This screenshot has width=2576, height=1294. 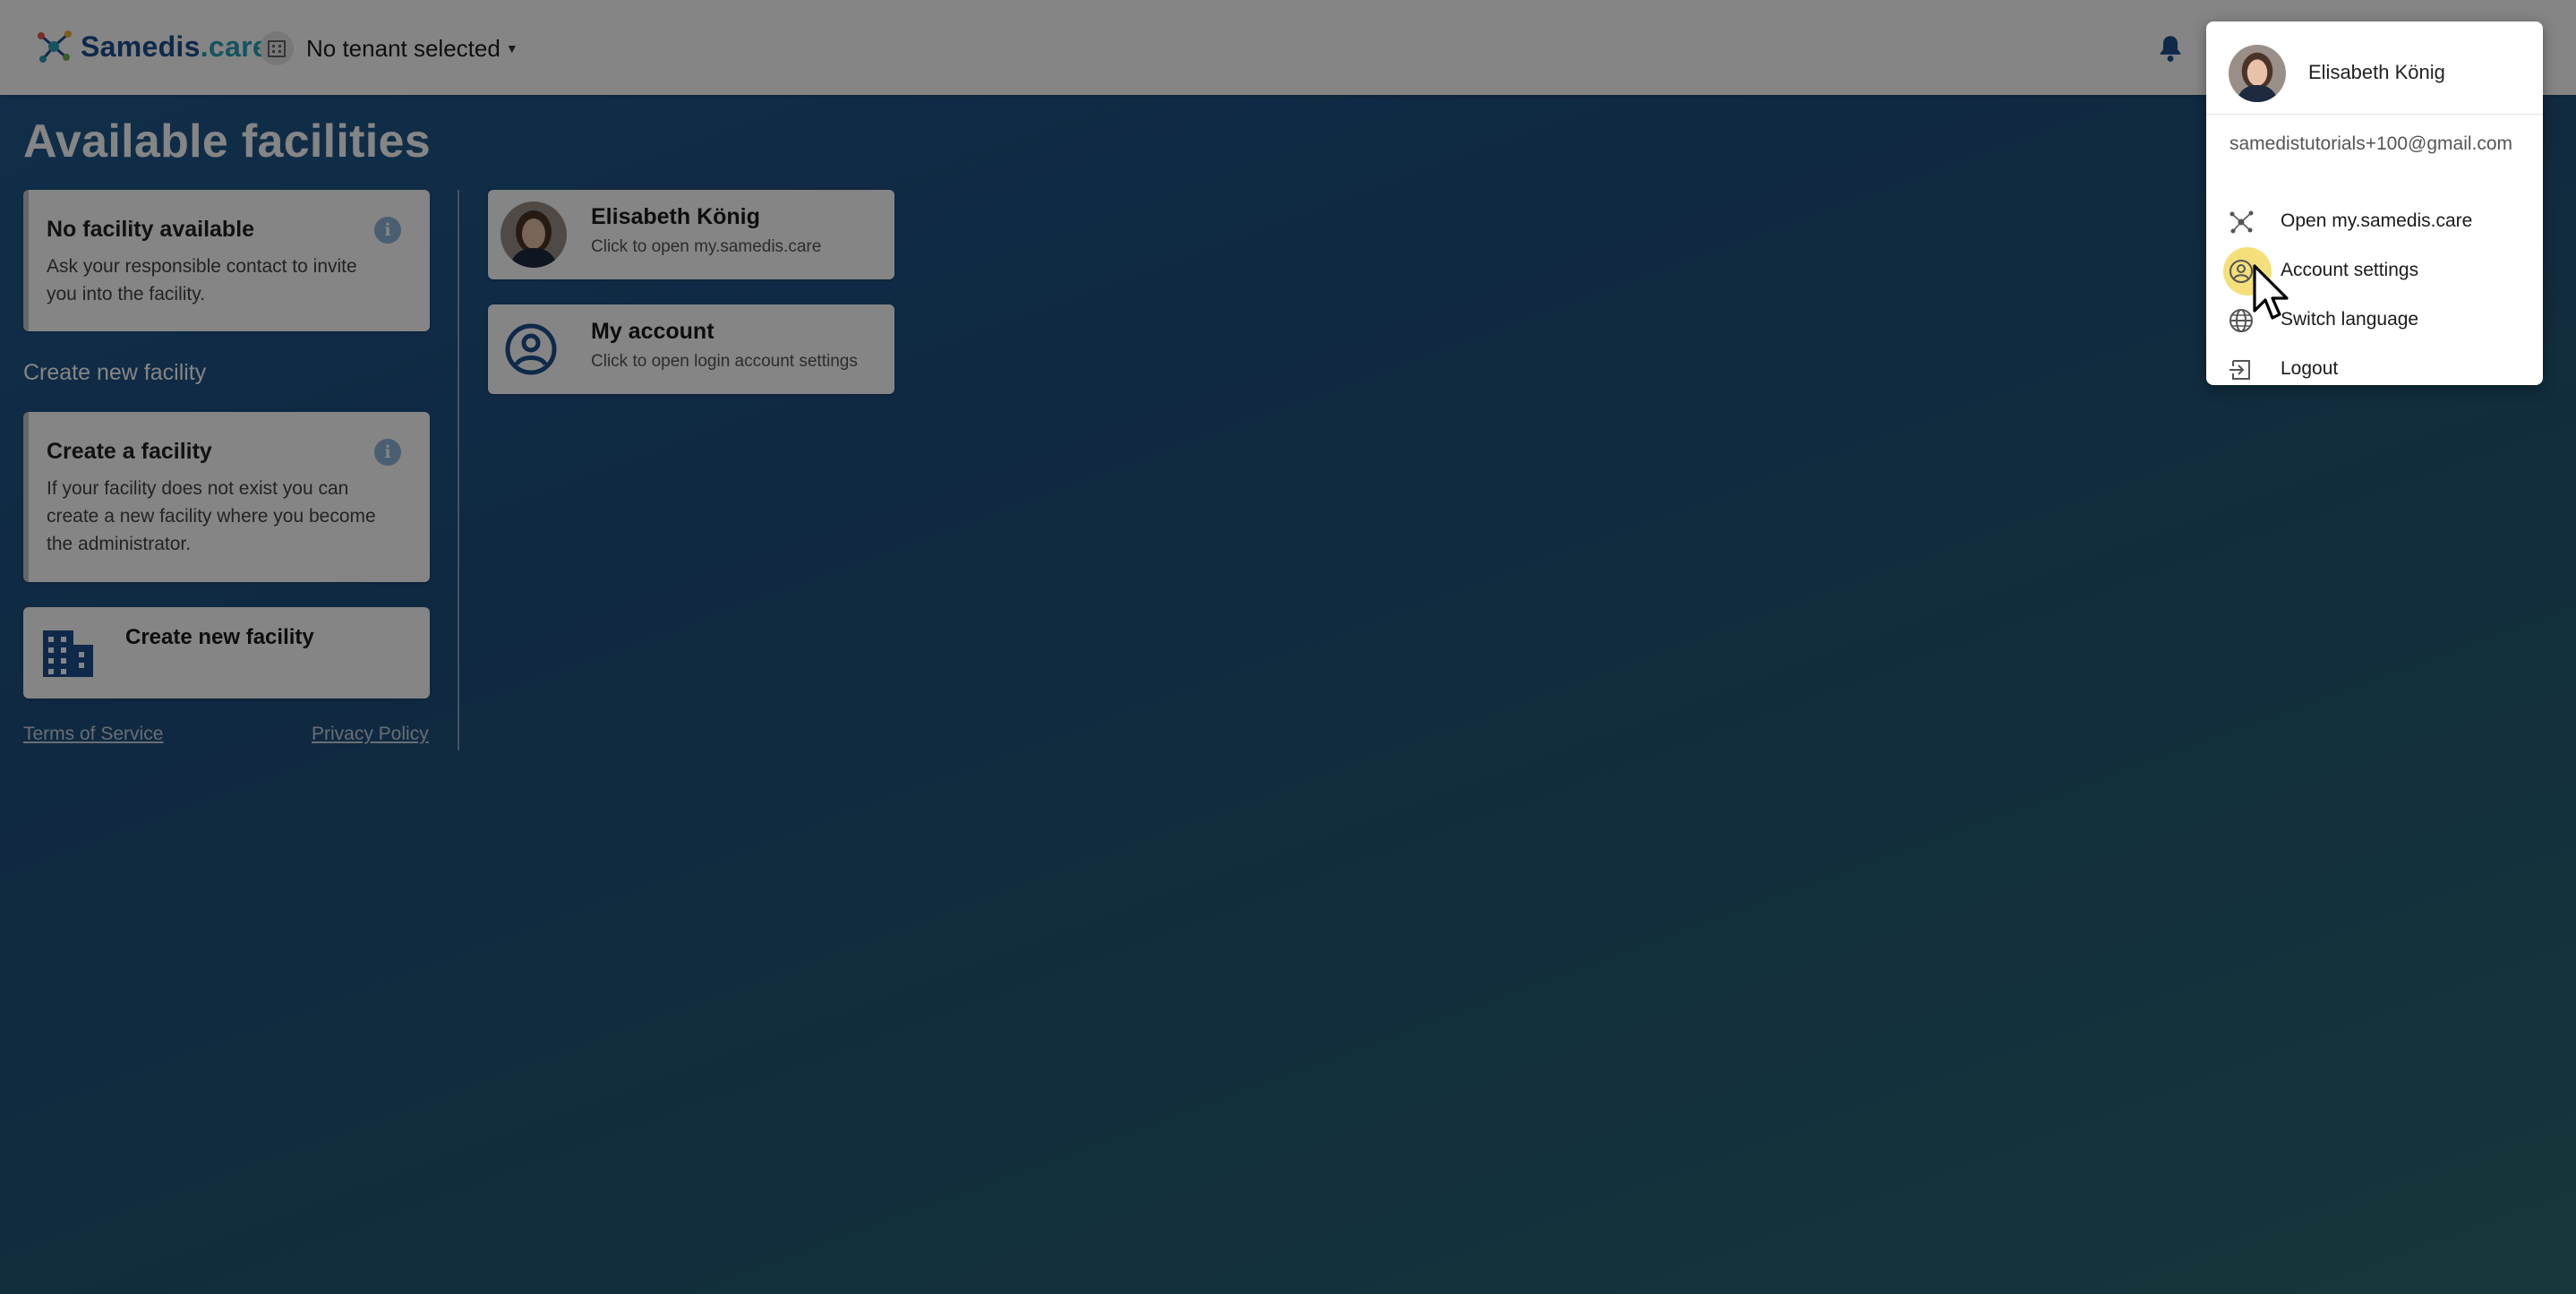 I want to click on menu-user-email: samedistutorials+100@gmail.com, so click(x=2371, y=143).